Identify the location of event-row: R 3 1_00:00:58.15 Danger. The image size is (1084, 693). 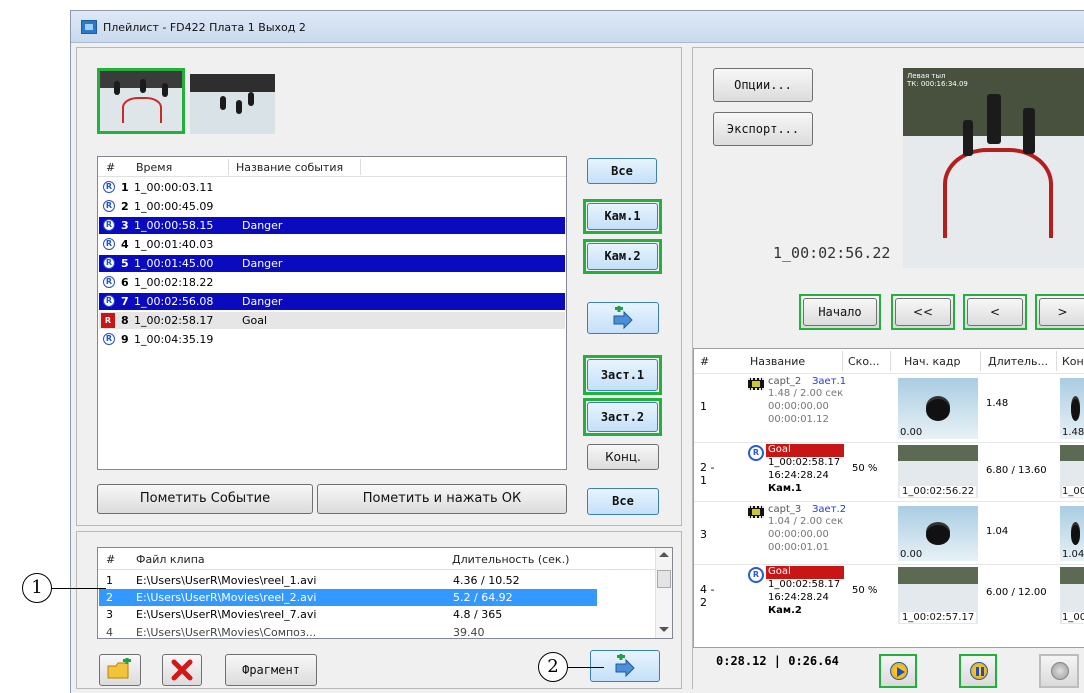
(332, 225).